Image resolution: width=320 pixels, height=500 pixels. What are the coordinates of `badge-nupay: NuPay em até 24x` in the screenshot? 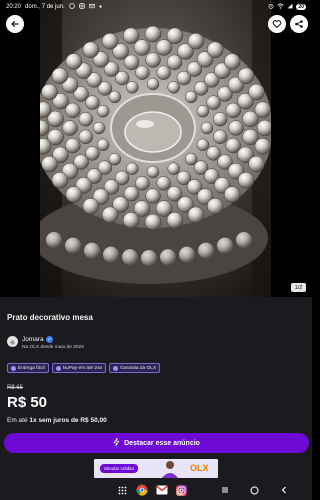 It's located at (79, 368).